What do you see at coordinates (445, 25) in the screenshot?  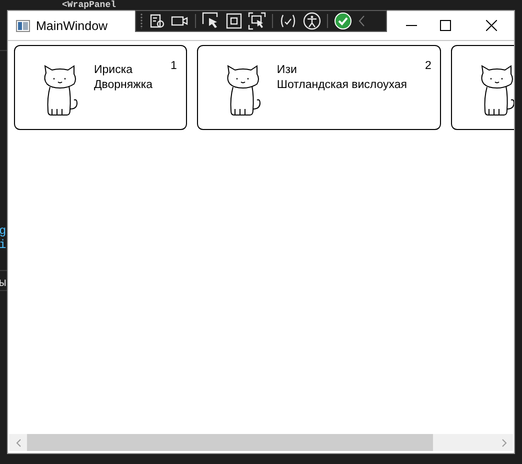 I see `maximize-icon` at bounding box center [445, 25].